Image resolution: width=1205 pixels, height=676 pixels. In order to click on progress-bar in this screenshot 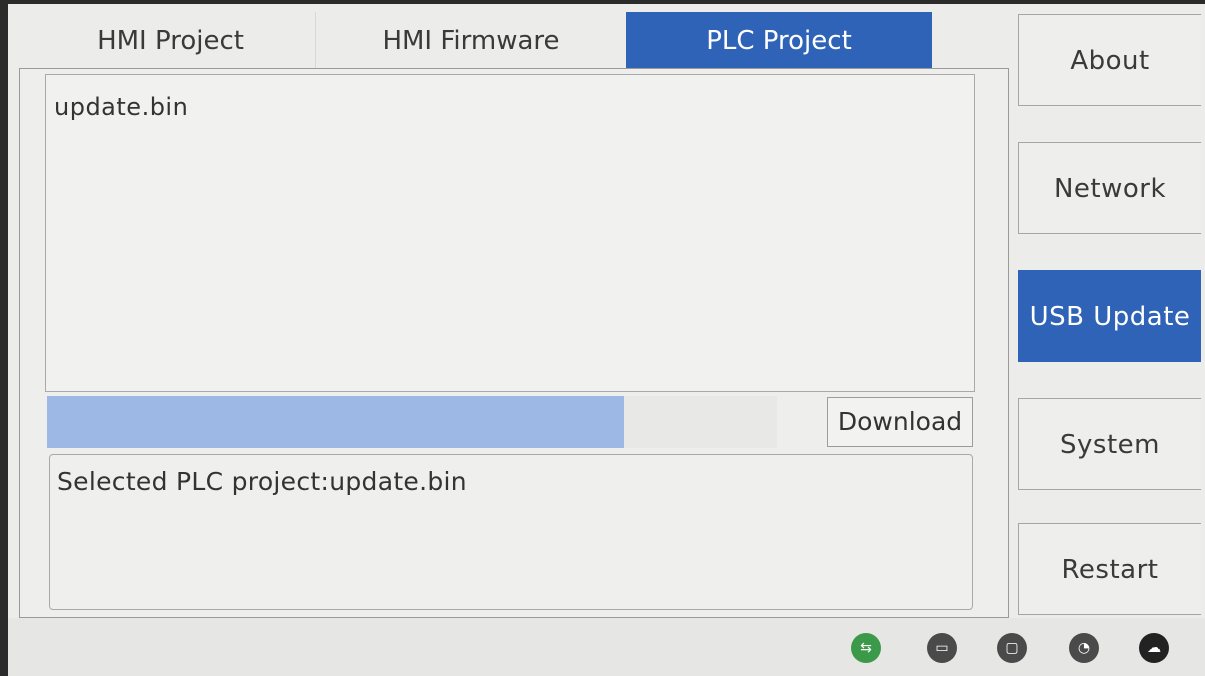, I will do `click(412, 422)`.